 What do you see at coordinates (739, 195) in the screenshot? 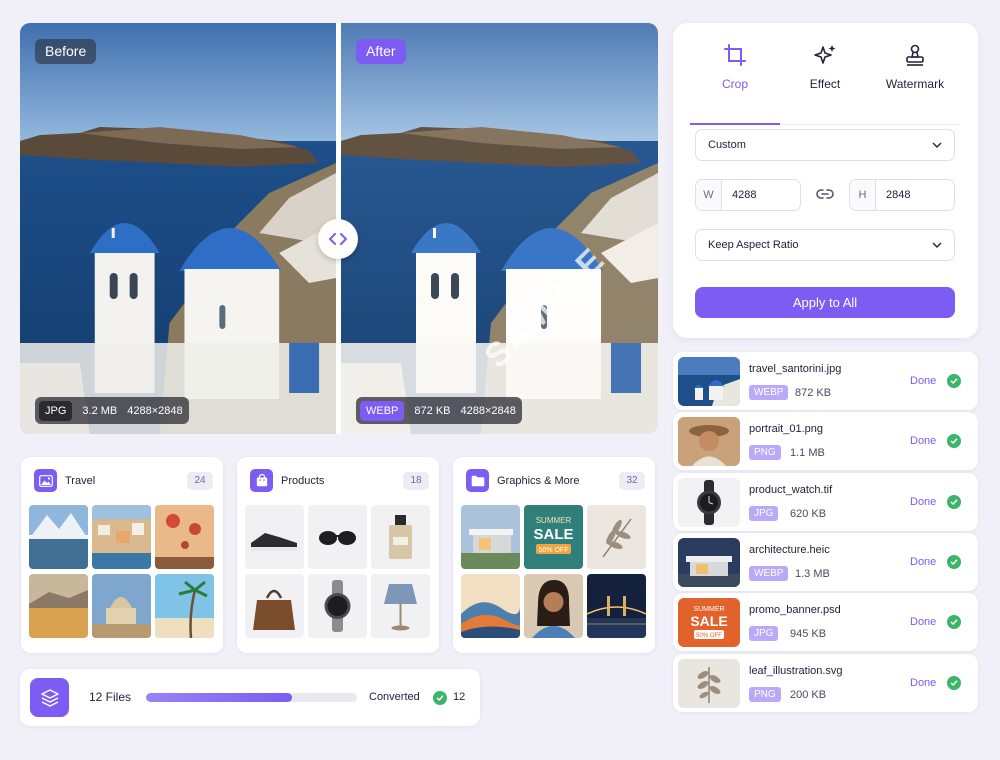
I see `width-value: 4288` at bounding box center [739, 195].